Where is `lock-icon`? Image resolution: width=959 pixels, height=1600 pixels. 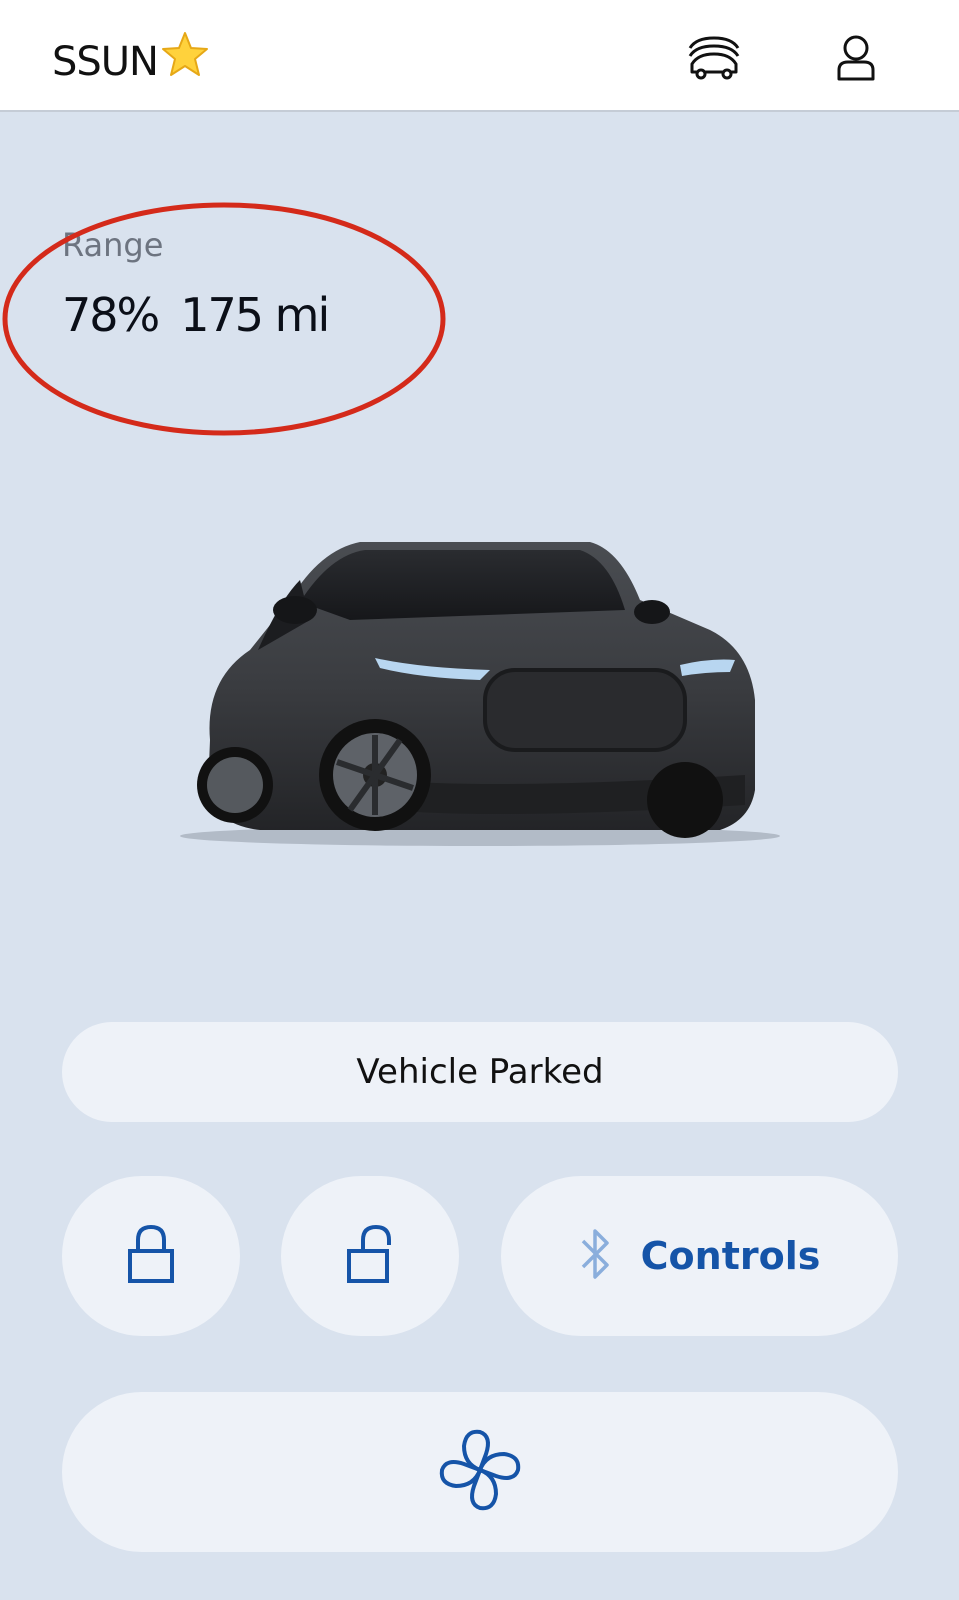
lock-icon is located at coordinates (151, 1256).